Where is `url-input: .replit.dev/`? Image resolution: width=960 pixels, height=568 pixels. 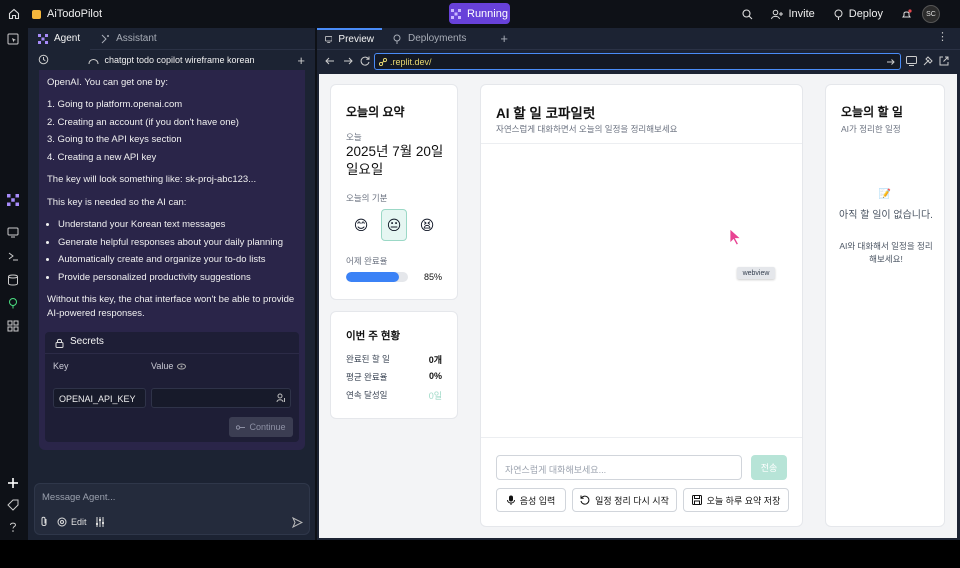
url-input: .replit.dev/ is located at coordinates (637, 61).